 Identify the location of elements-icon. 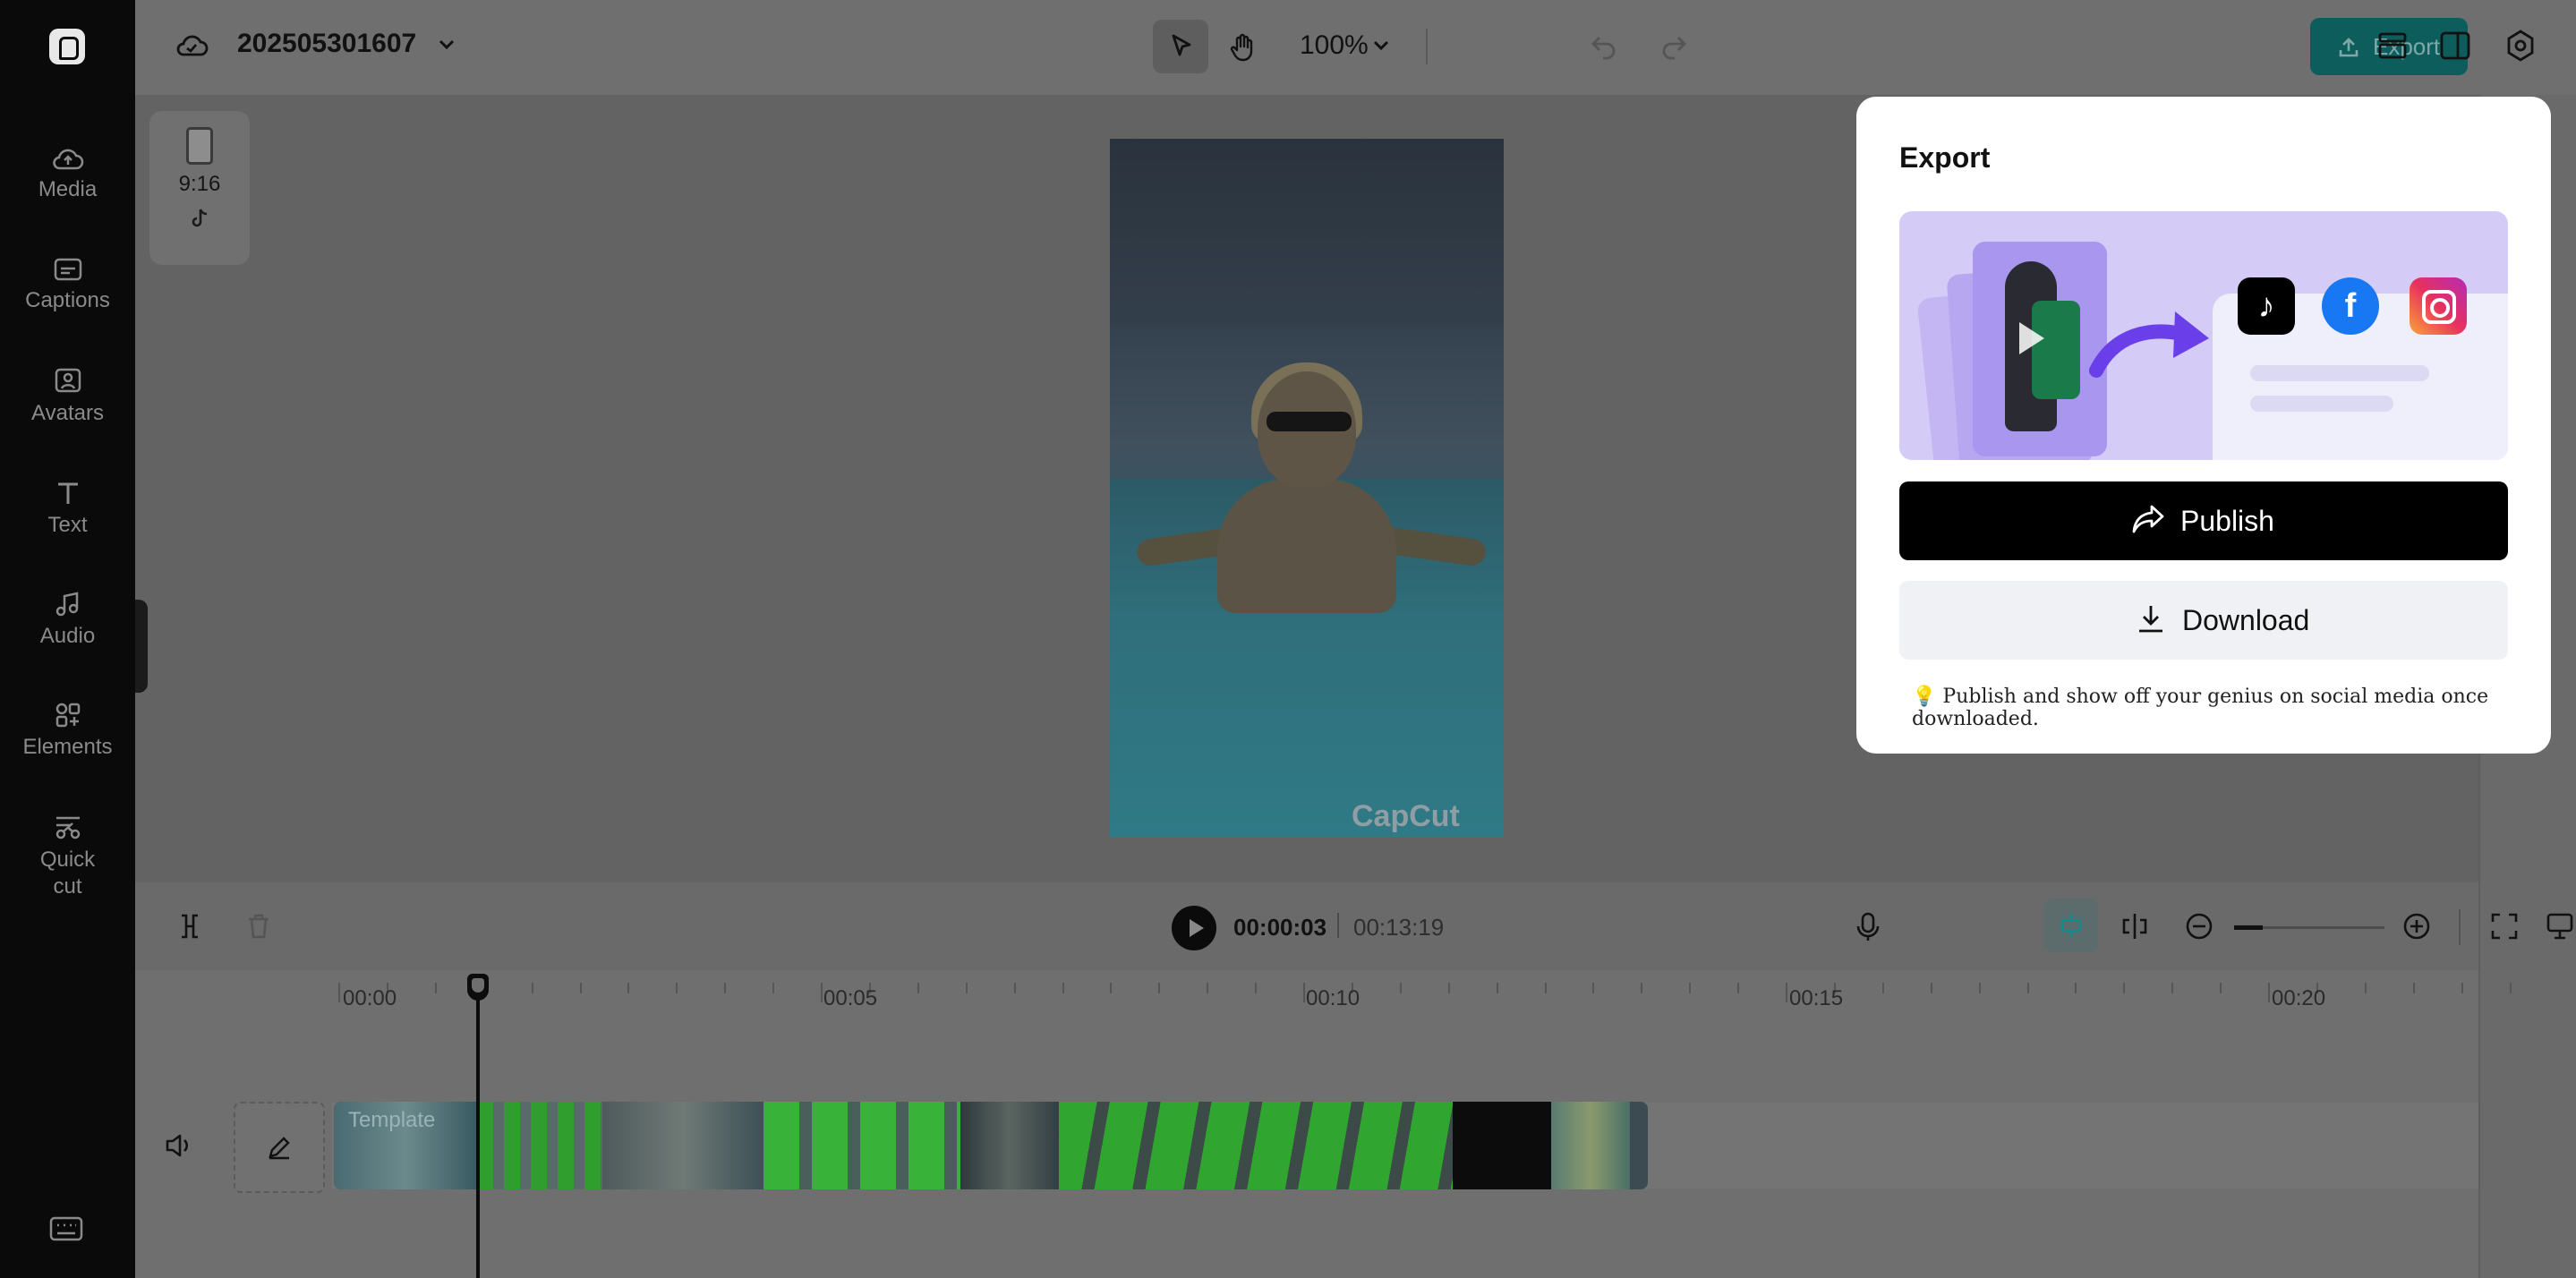
(67, 715).